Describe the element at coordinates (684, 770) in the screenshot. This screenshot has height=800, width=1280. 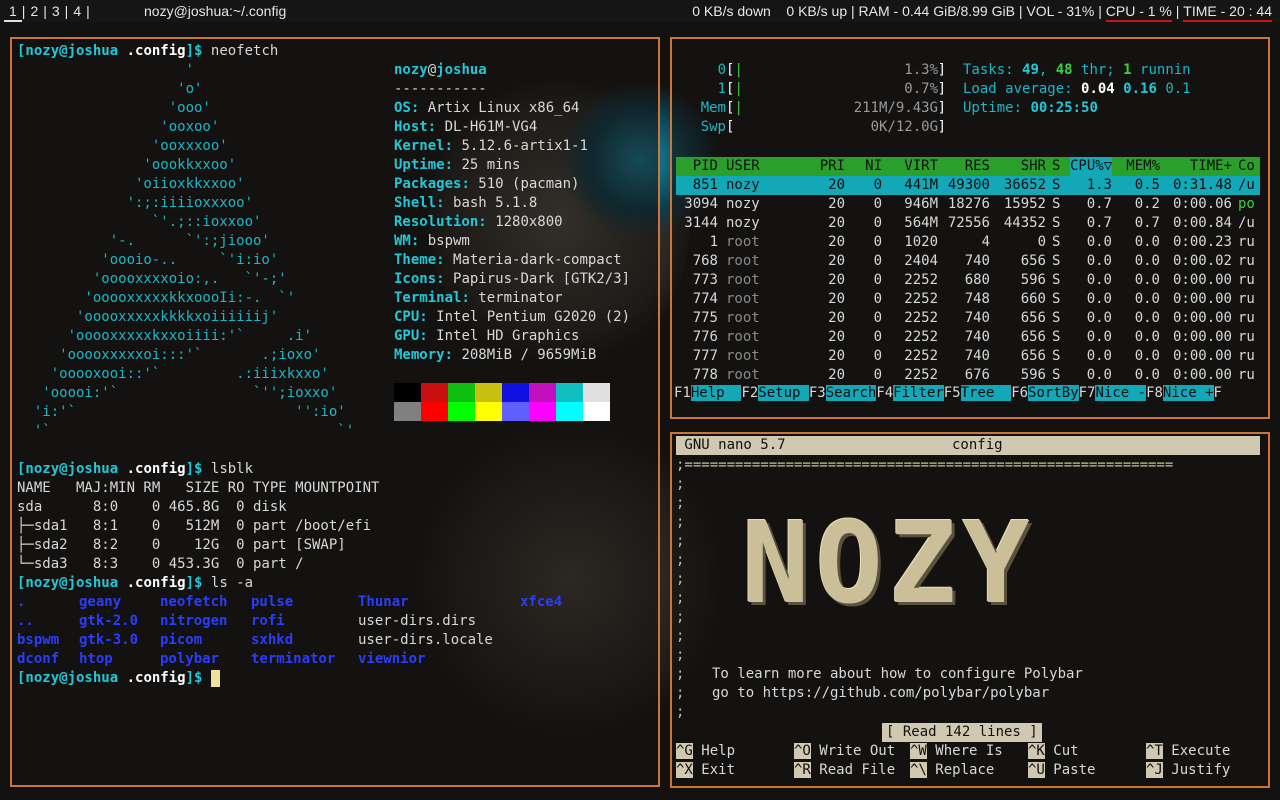
I see `shortcut-key: ^X` at that location.